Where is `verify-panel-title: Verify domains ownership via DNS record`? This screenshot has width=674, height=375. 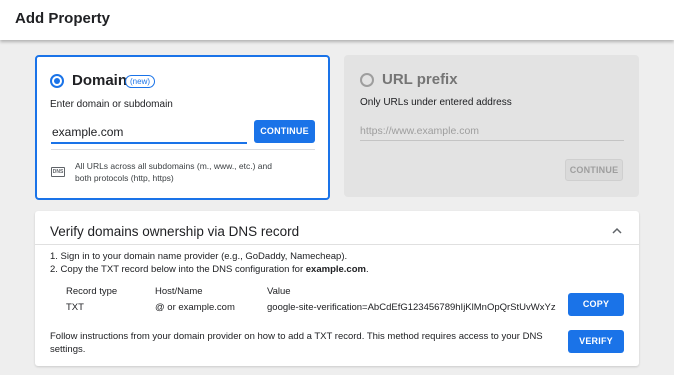 verify-panel-title: Verify domains ownership via DNS record is located at coordinates (175, 231).